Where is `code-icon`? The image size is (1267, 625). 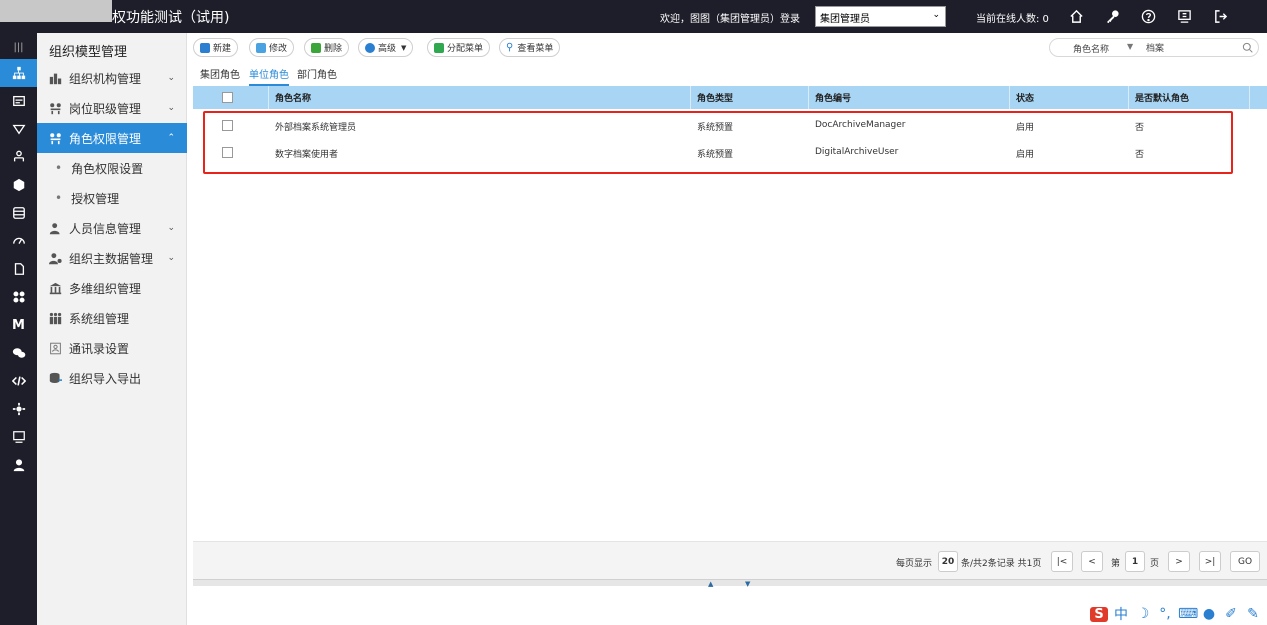
code-icon is located at coordinates (18, 381).